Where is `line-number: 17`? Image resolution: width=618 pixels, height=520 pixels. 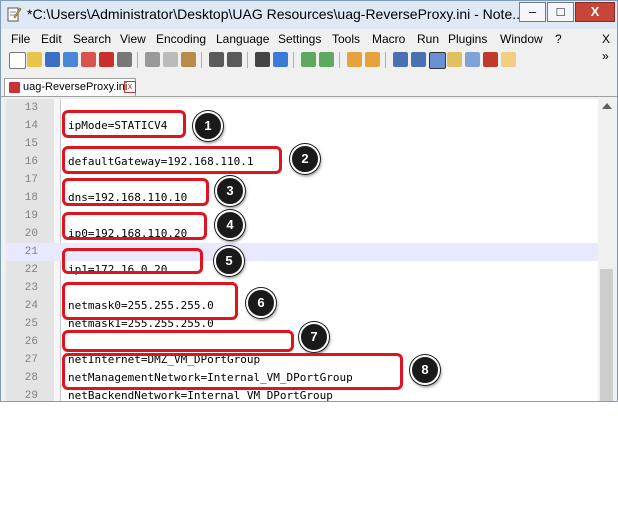
line-number: 17 is located at coordinates (31, 180).